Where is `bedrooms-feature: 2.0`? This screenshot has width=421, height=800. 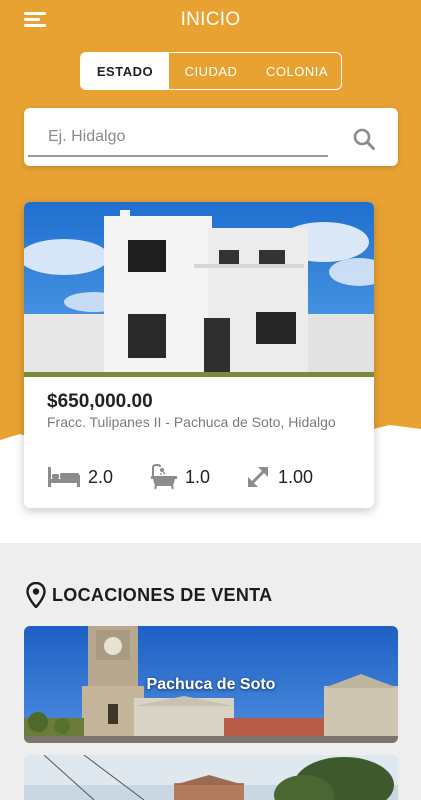 bedrooms-feature: 2.0 is located at coordinates (80, 477).